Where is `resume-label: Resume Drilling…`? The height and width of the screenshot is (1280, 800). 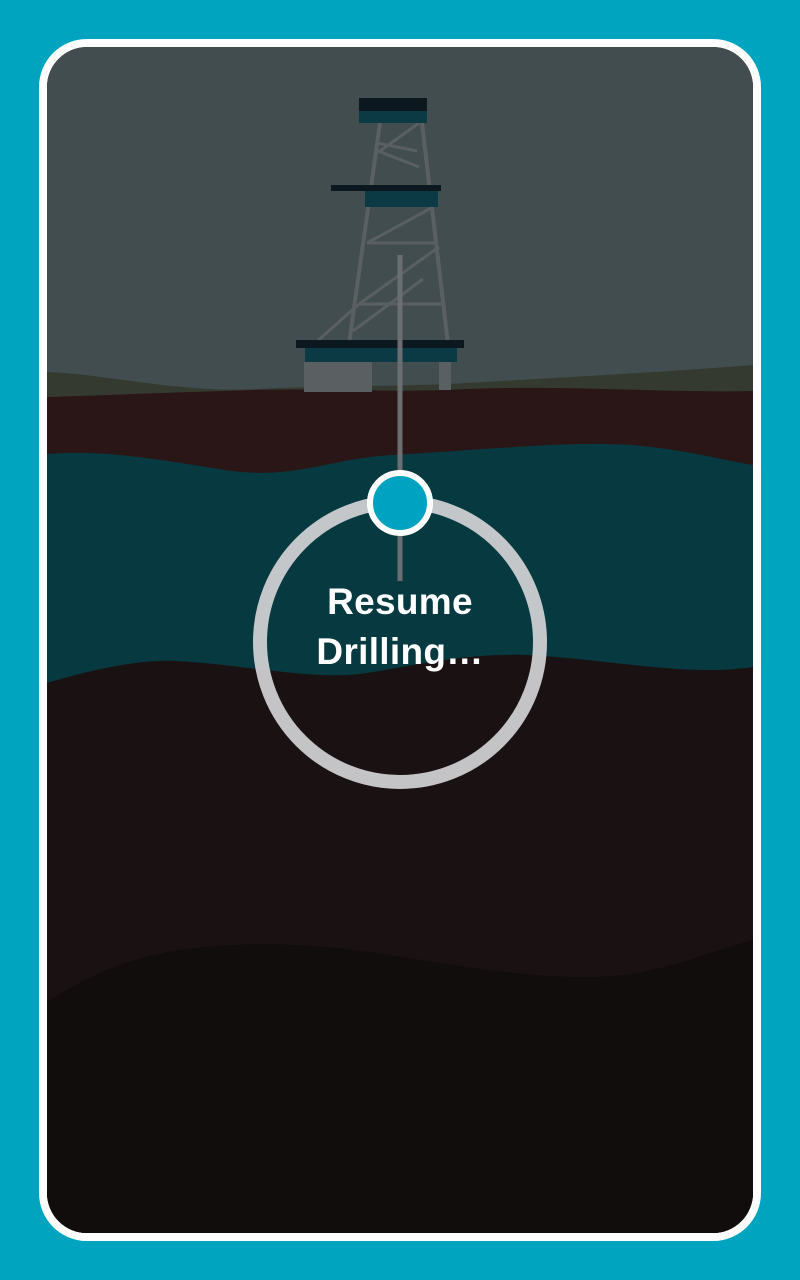 resume-label: Resume Drilling… is located at coordinates (400, 627).